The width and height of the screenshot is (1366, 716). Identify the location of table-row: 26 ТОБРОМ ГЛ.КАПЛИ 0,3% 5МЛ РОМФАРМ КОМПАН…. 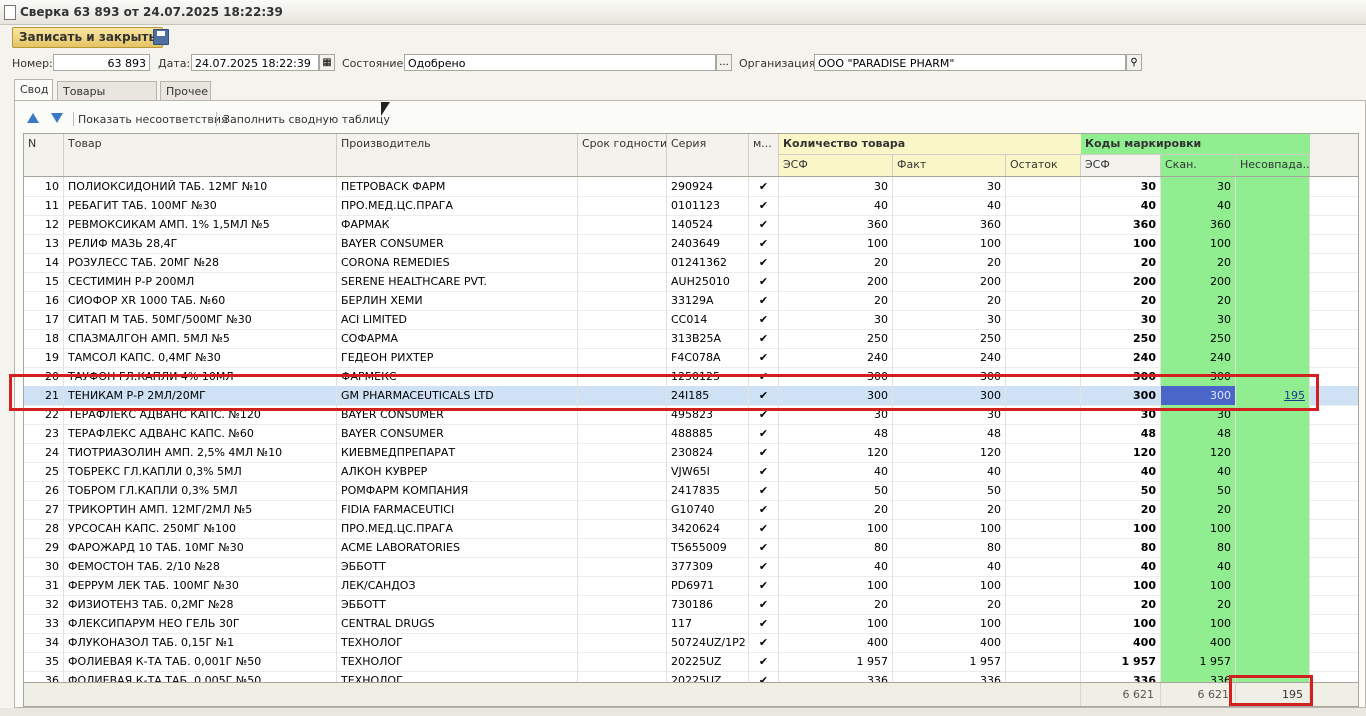
(691, 491).